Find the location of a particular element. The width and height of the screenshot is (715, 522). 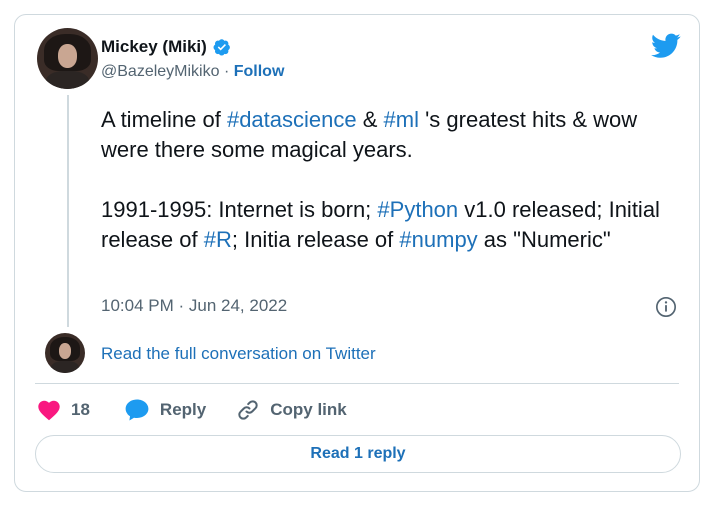

hashtag-r: #R is located at coordinates (218, 239).